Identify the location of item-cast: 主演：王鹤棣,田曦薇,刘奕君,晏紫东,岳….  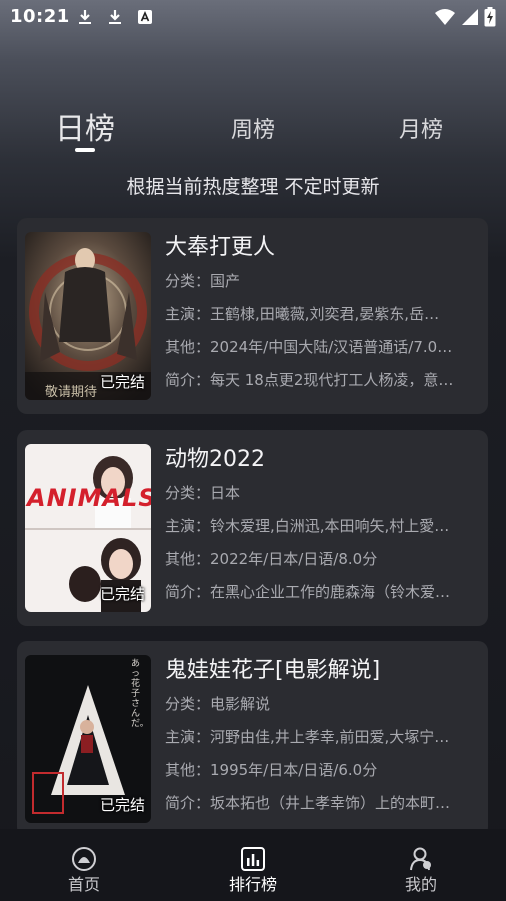
(302, 314).